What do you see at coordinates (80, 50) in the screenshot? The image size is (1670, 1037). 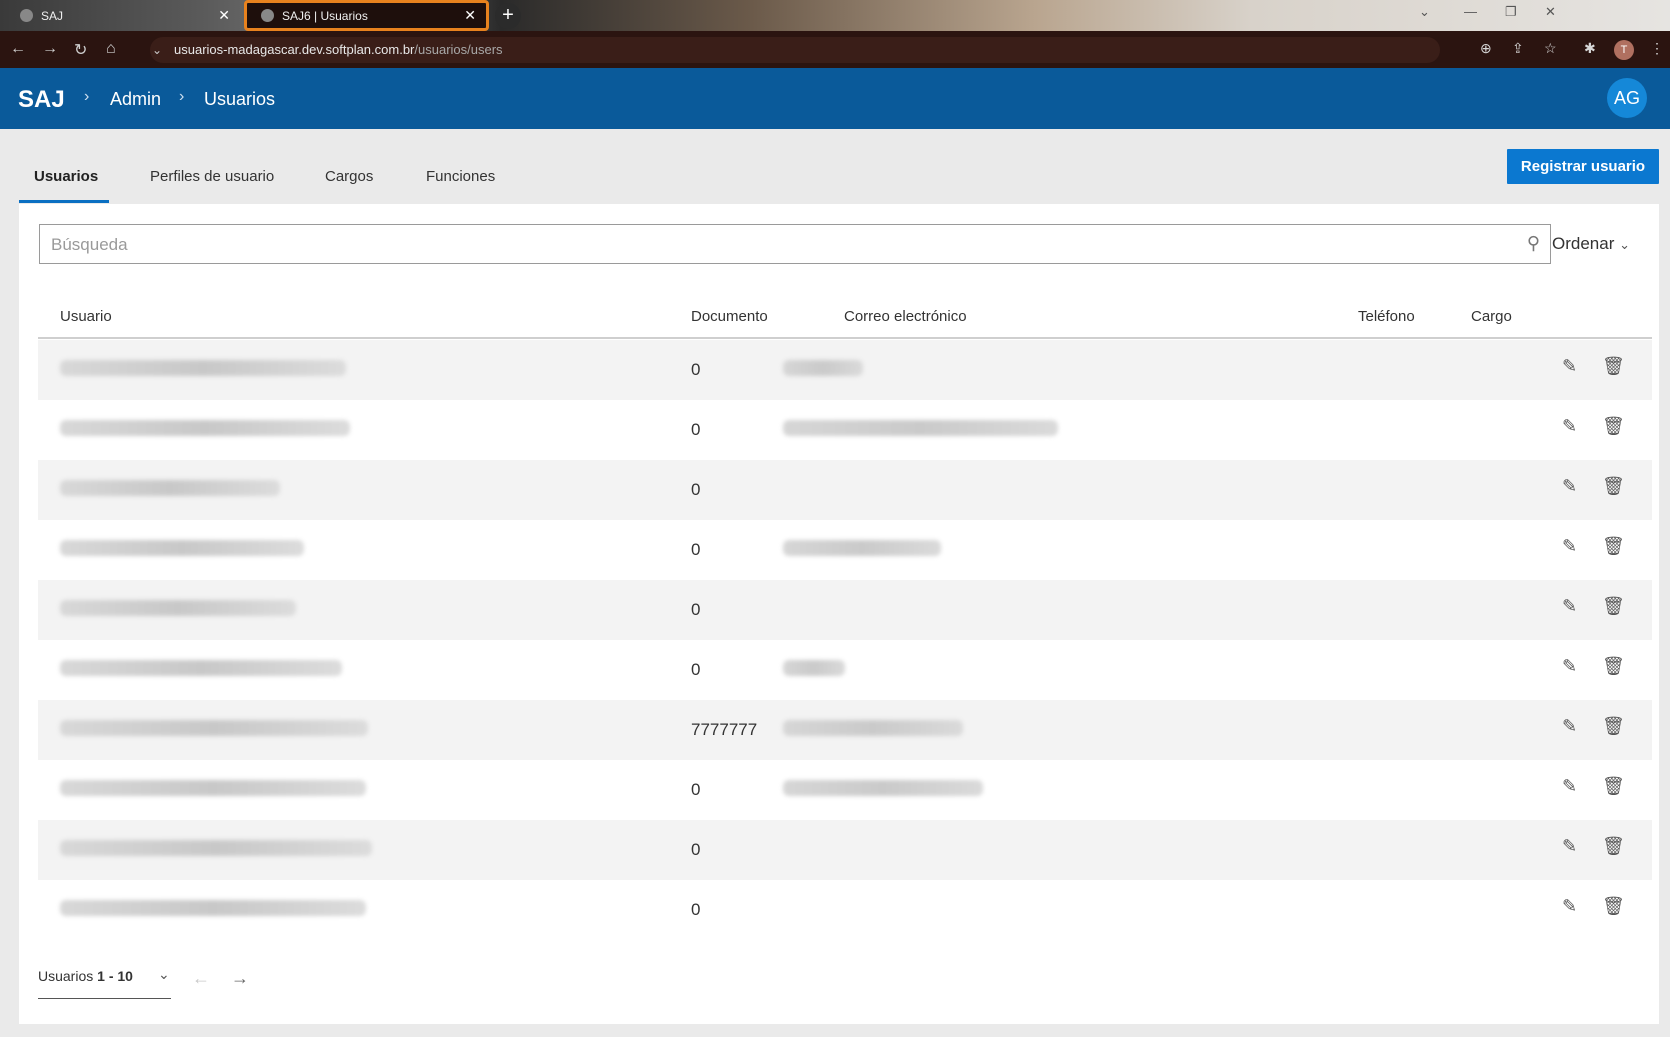 I see `reload-icon: ↻` at bounding box center [80, 50].